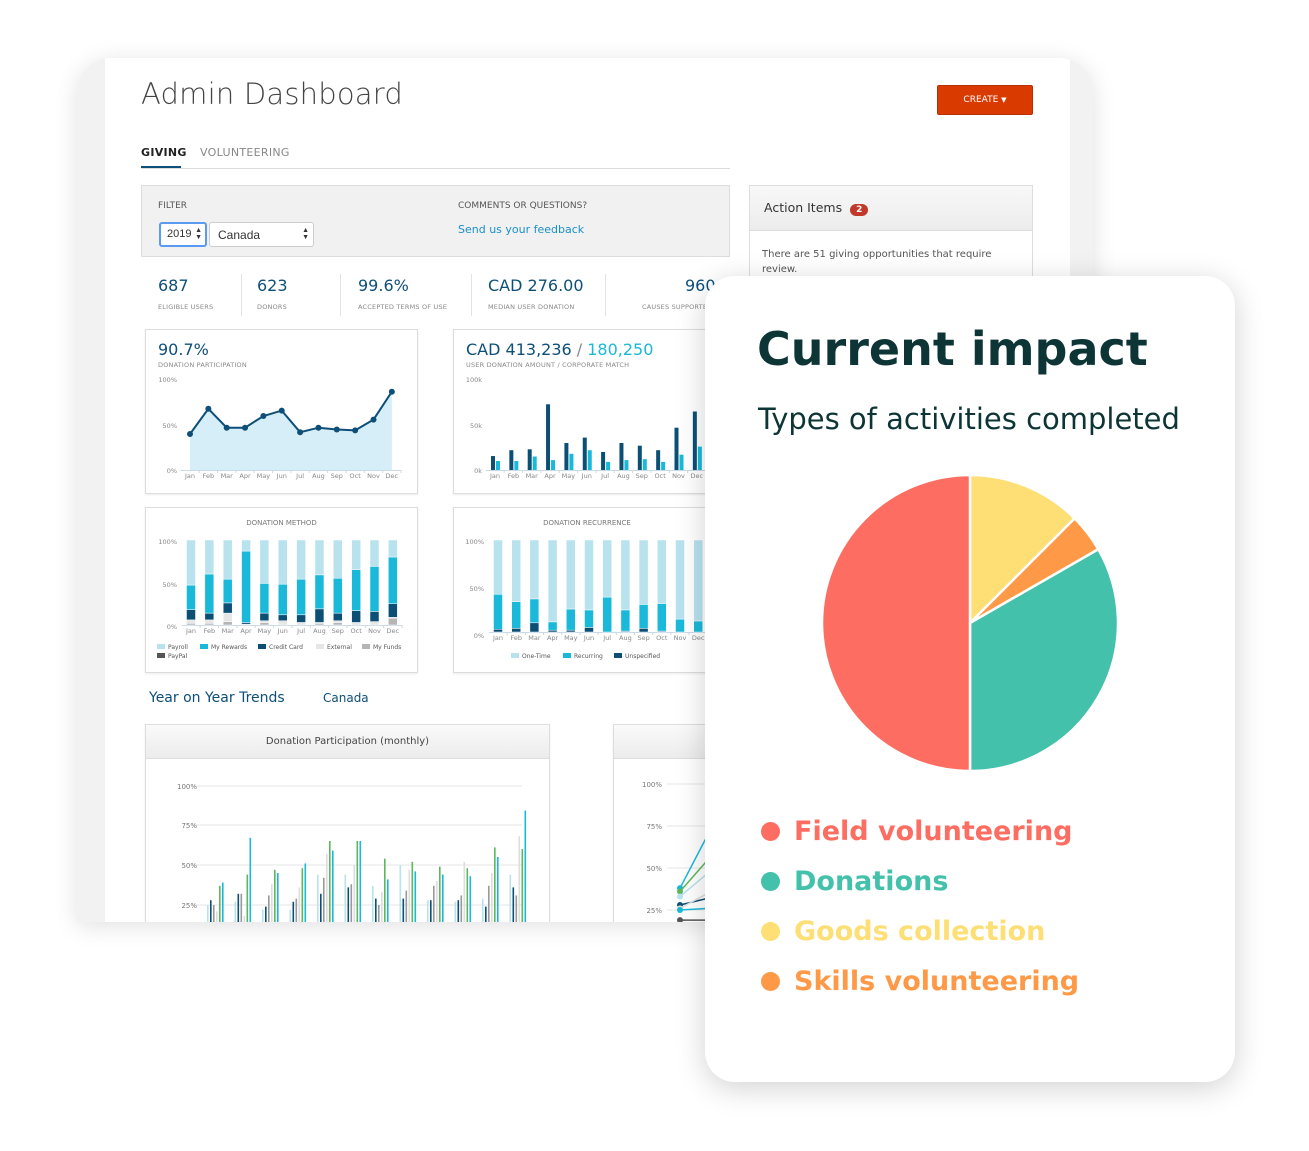 The image size is (1309, 1151). What do you see at coordinates (189, 826) in the screenshot?
I see `y-tick-label: 75%` at bounding box center [189, 826].